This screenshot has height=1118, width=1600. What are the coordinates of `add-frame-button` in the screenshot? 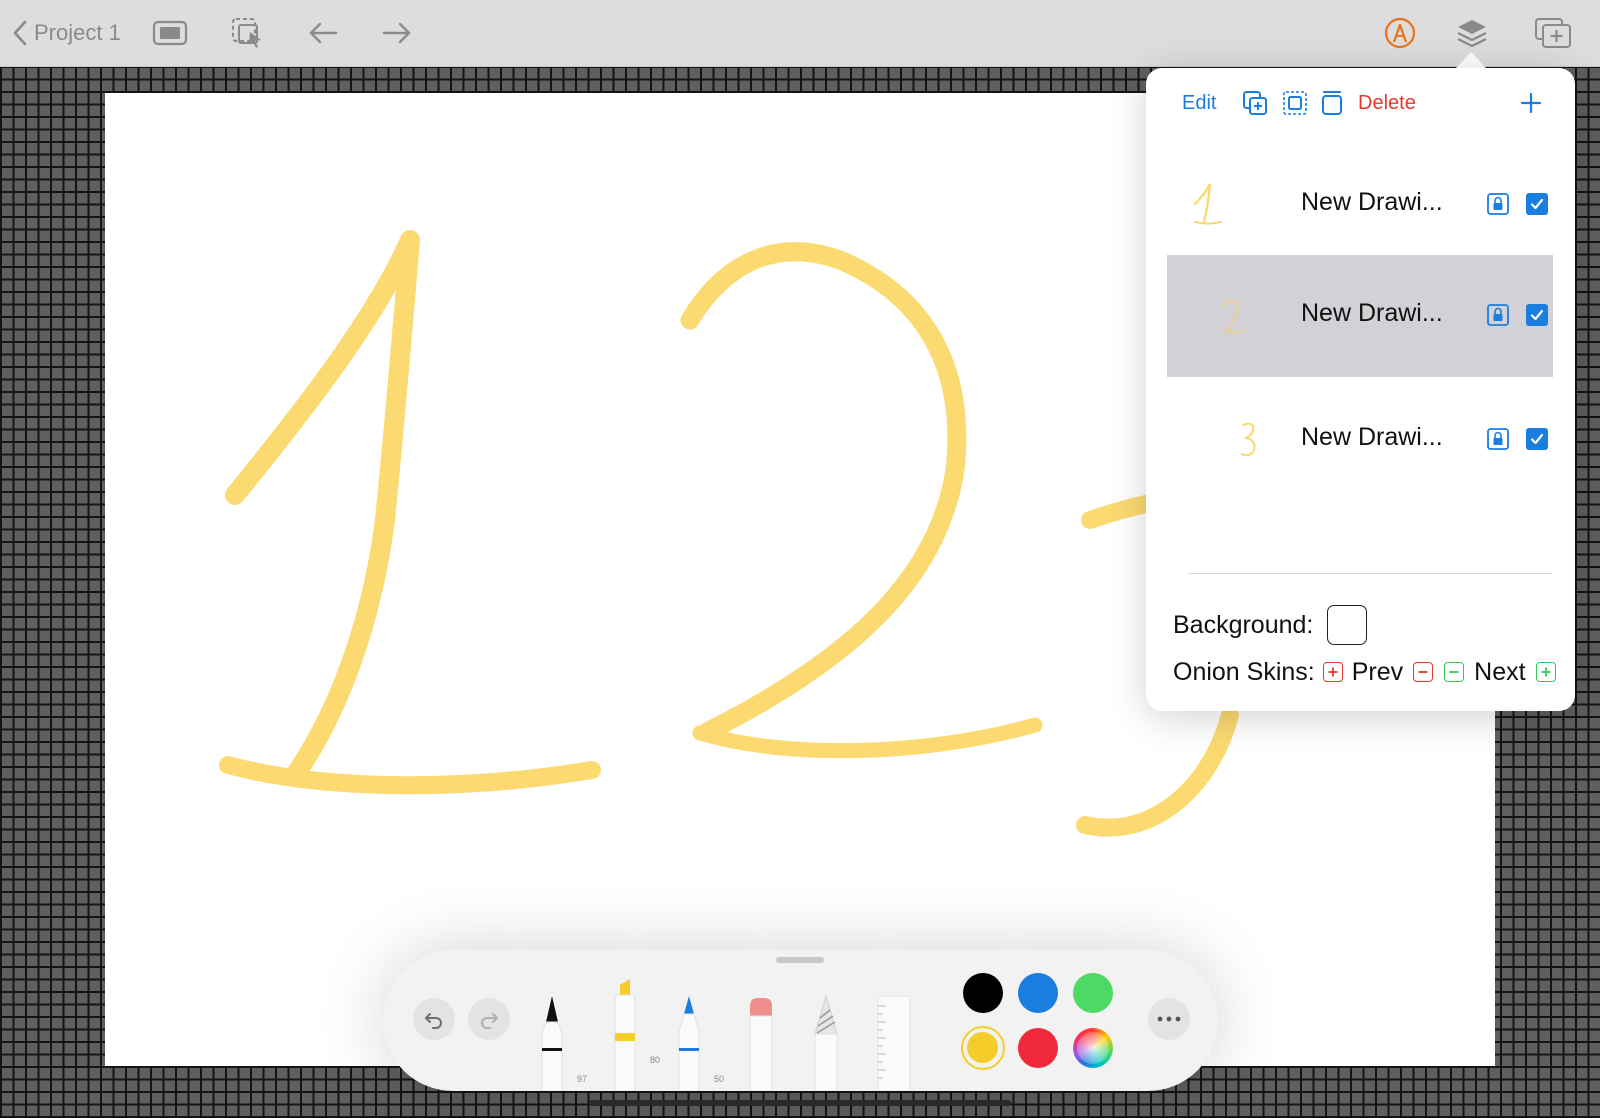 It's located at (1553, 33).